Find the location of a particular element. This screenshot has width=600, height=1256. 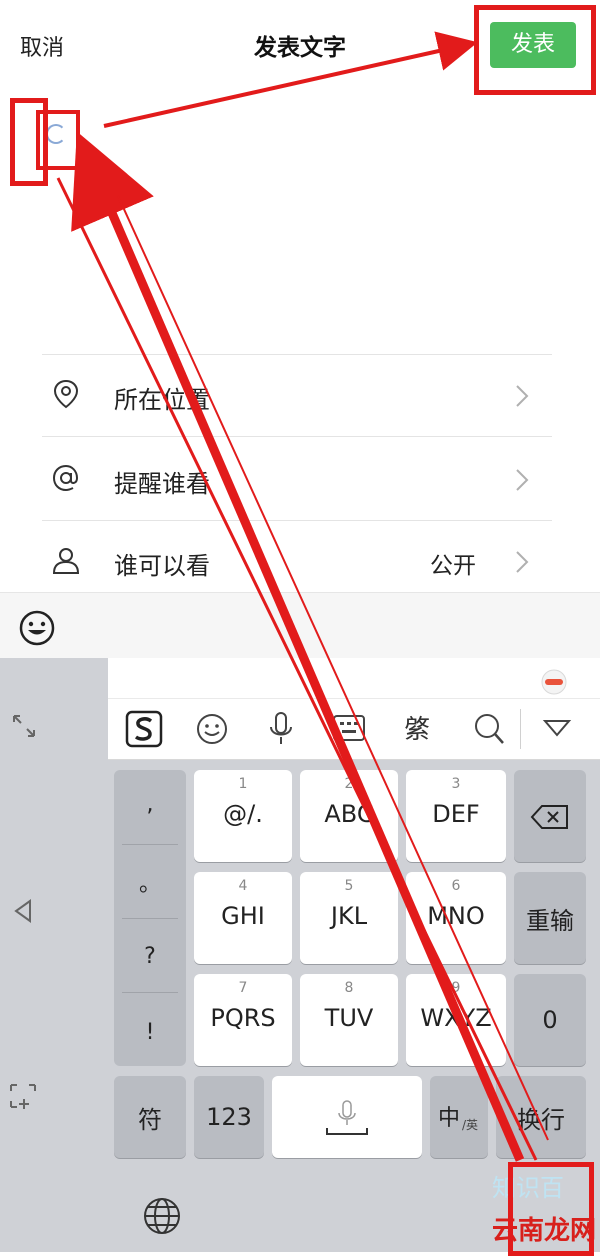

key-number: 9 is located at coordinates (456, 988).